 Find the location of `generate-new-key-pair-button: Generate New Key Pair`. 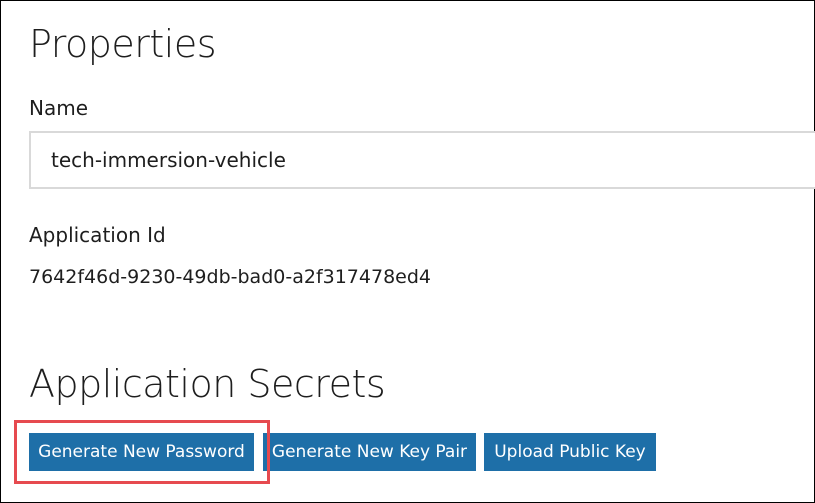

generate-new-key-pair-button: Generate New Key Pair is located at coordinates (369, 452).